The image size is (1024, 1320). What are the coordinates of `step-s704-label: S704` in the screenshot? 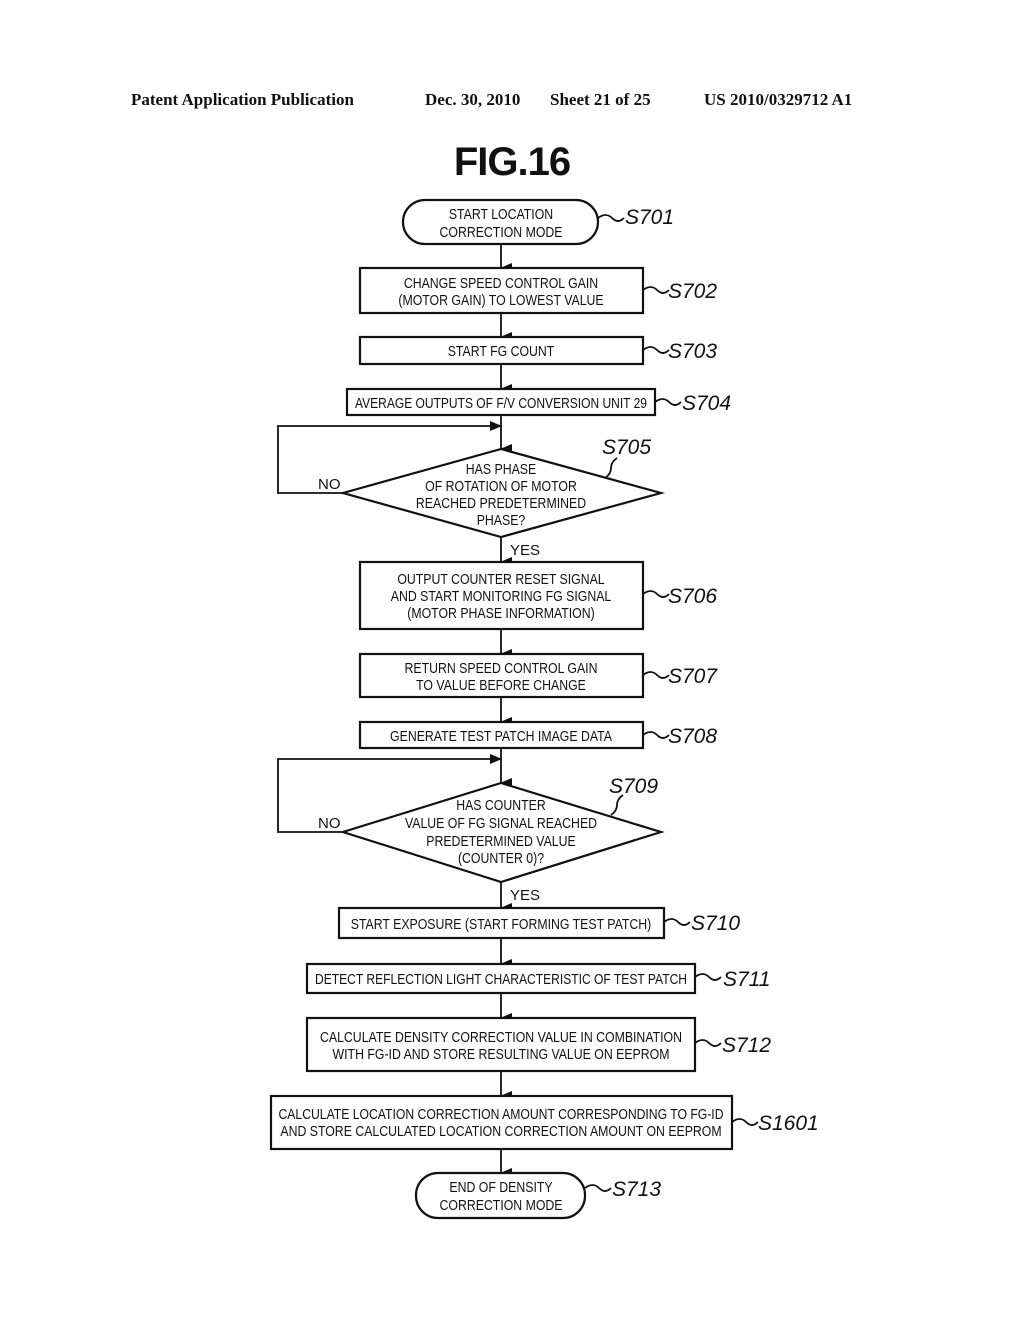 It's located at (706, 403).